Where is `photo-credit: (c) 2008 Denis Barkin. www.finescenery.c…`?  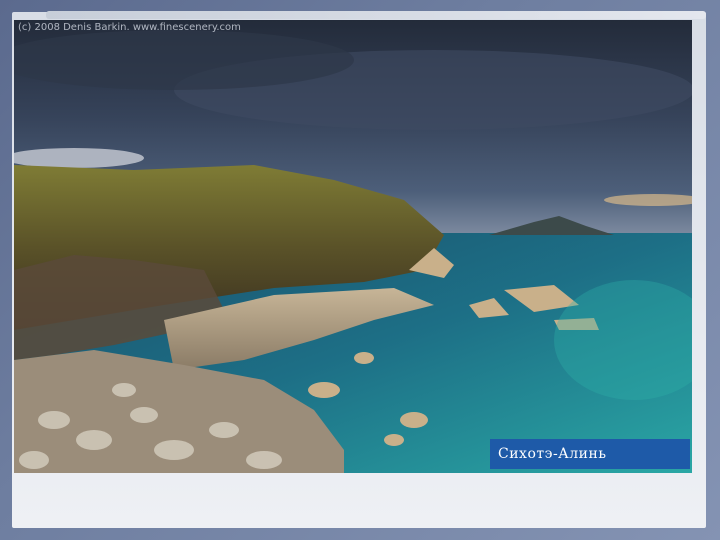
photo-credit: (c) 2008 Denis Barkin. www.finescenery.c… is located at coordinates (129, 27).